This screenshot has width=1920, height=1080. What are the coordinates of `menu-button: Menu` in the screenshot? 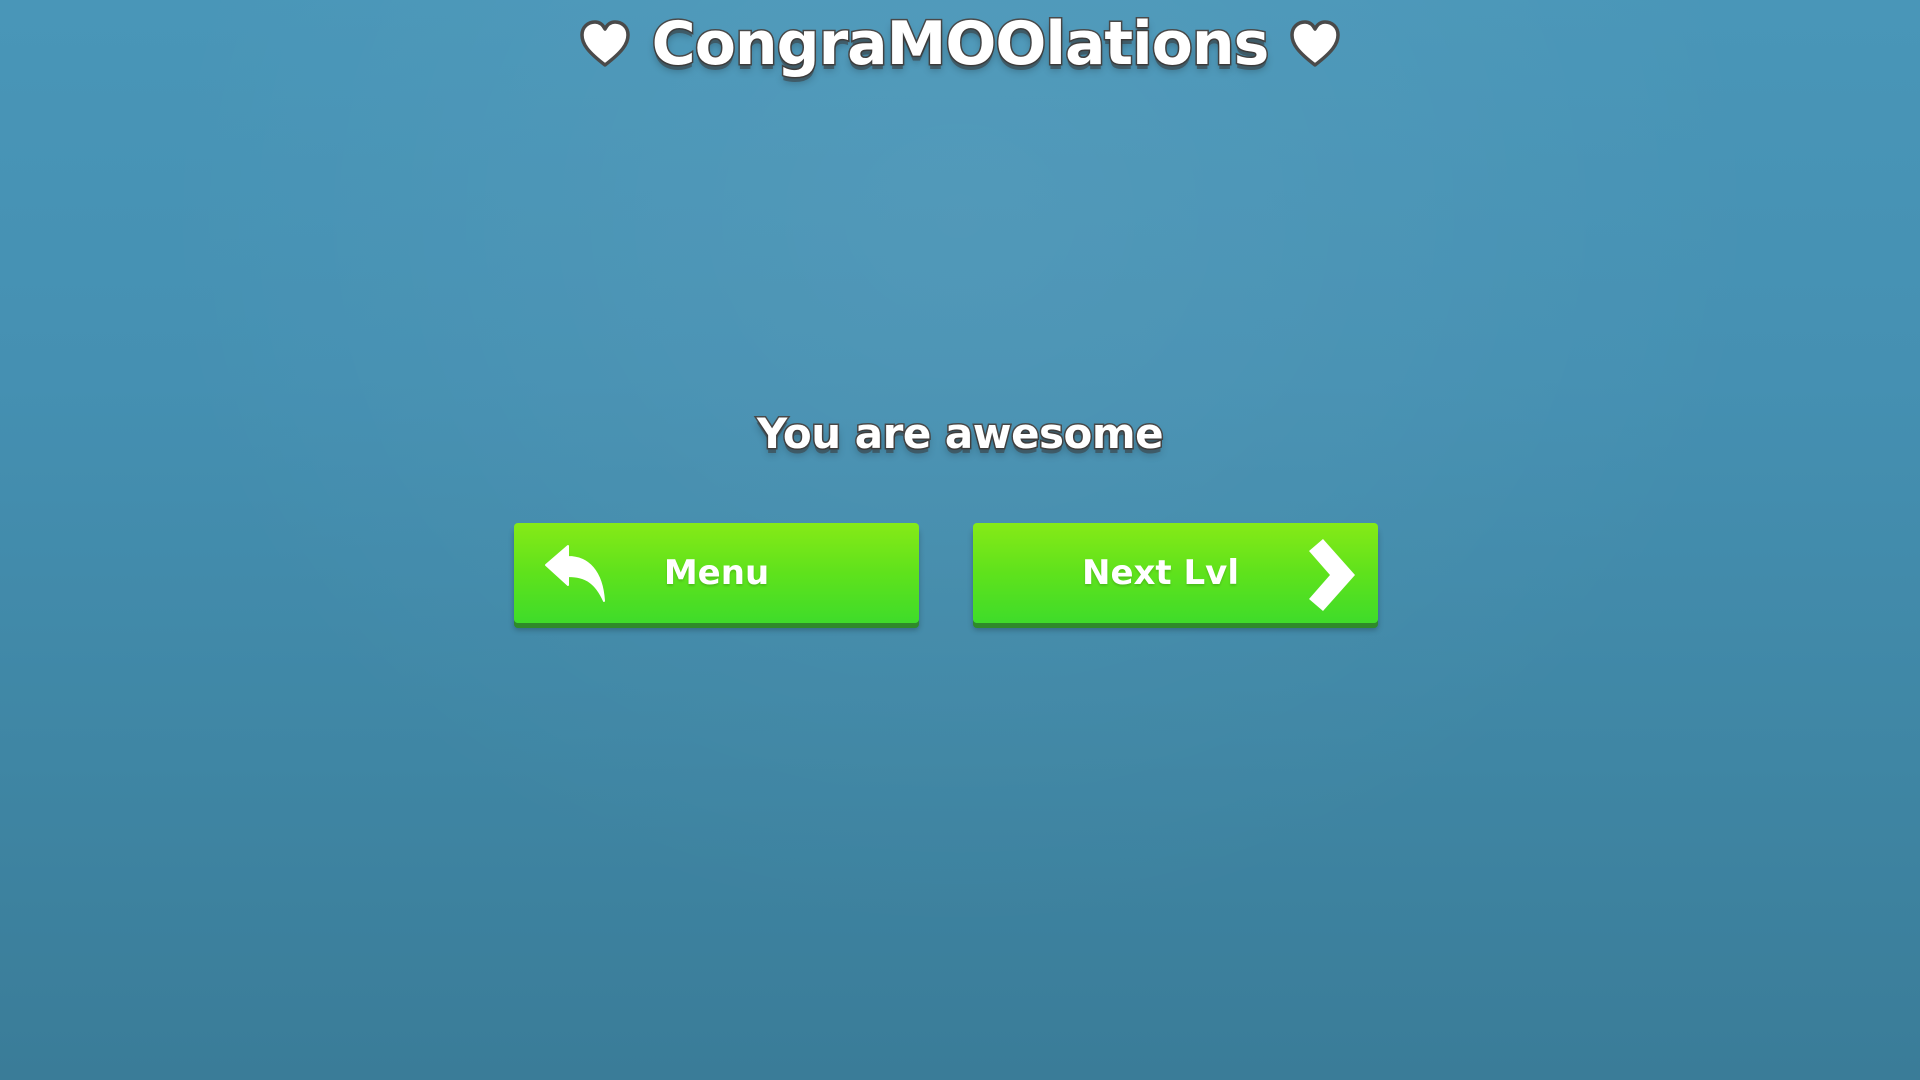 It's located at (716, 573).